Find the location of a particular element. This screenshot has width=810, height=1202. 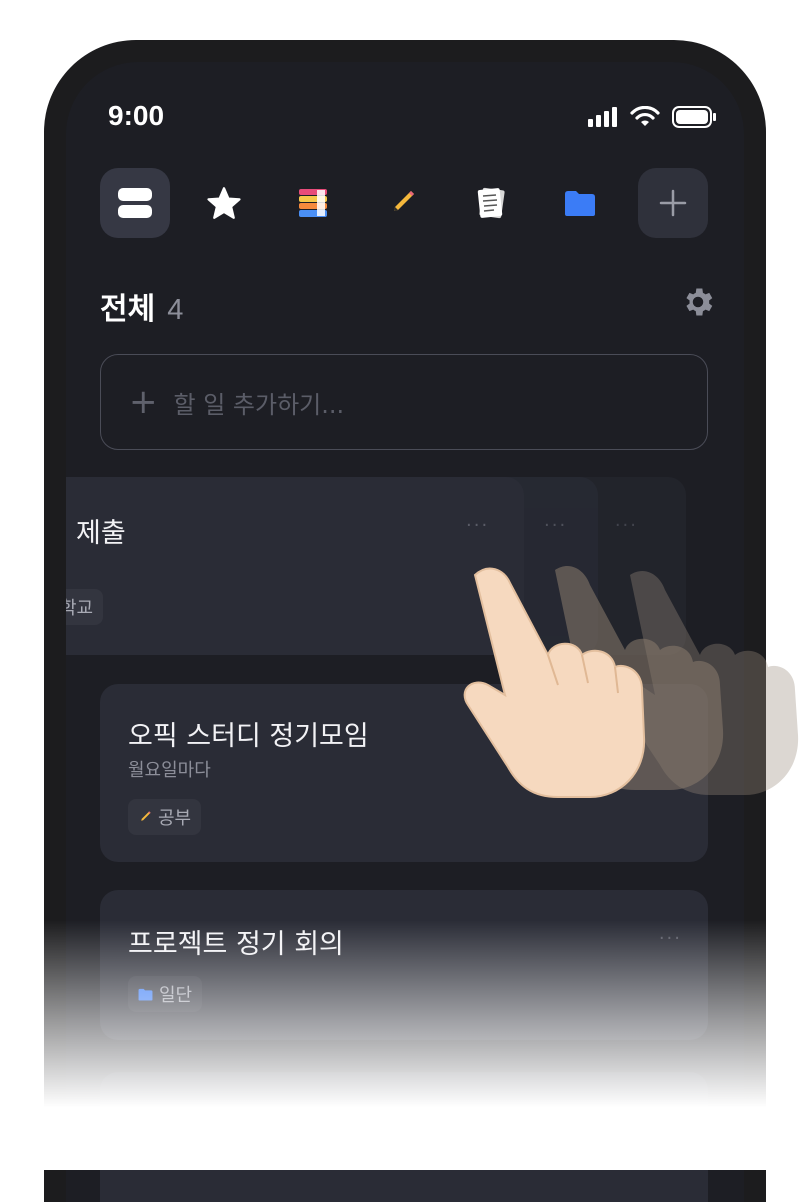

list-header: 전체 4 is located at coordinates (141, 306).